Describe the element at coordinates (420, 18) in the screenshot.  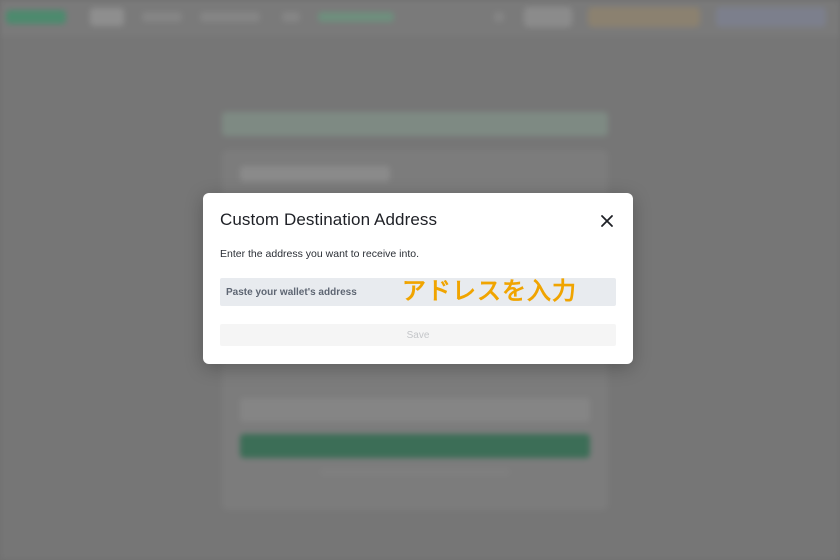
I see `background-navbar` at that location.